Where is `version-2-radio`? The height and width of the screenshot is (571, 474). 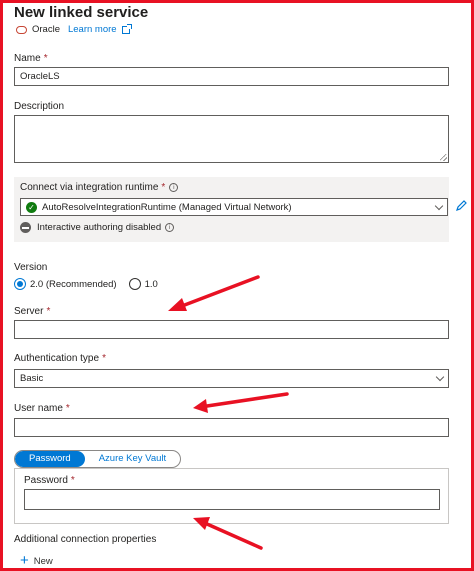 version-2-radio is located at coordinates (20, 284).